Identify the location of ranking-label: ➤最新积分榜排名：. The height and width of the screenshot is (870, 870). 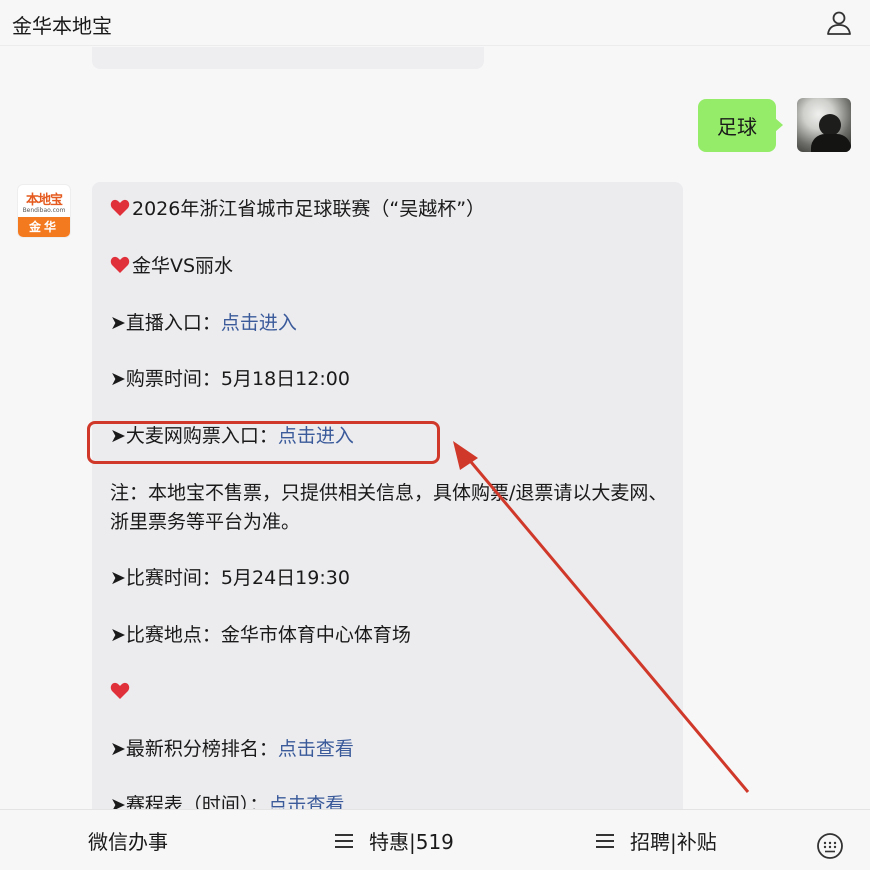
(194, 749).